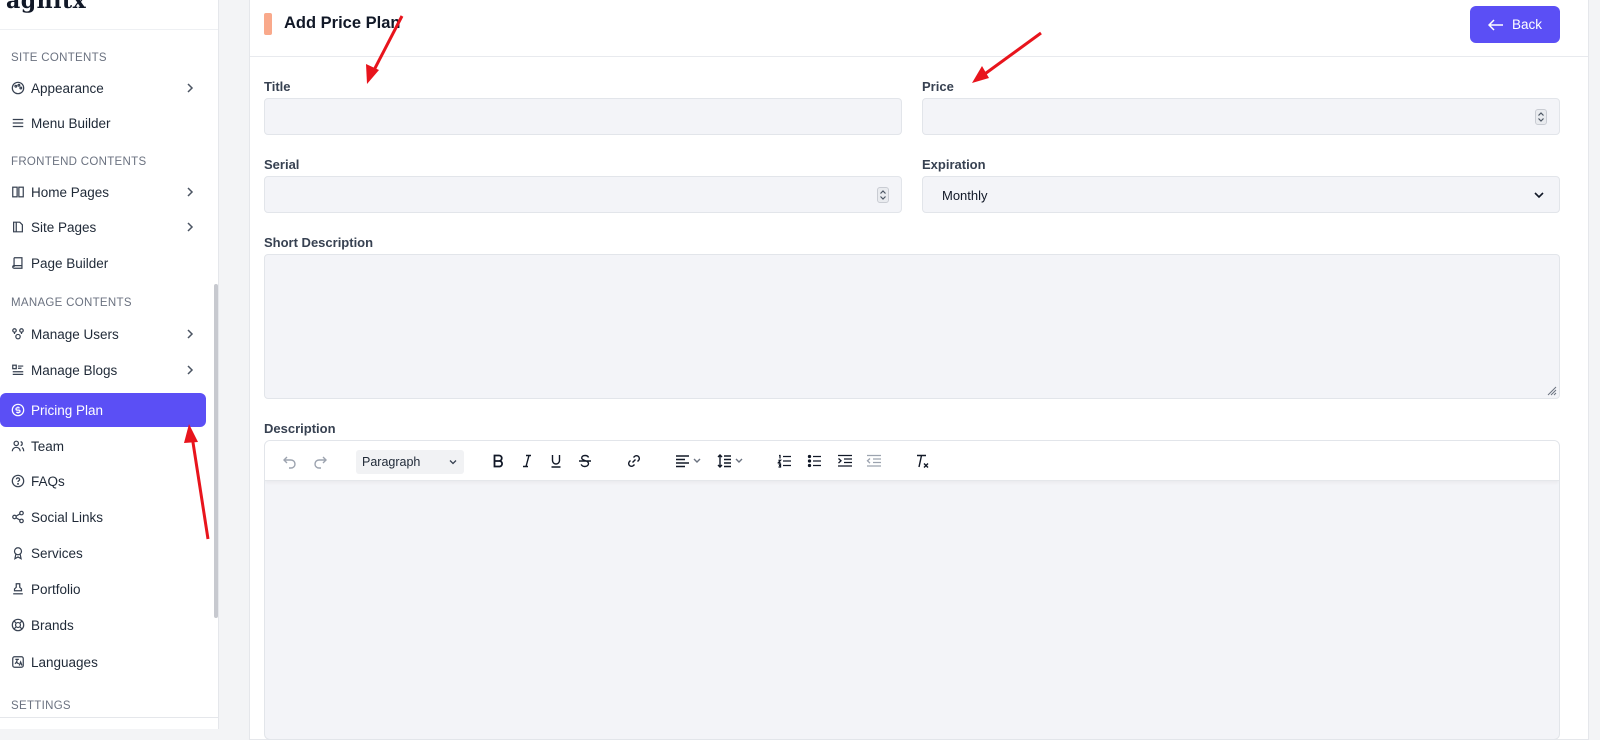  What do you see at coordinates (1241, 194) in the screenshot?
I see `expiration-select: Monthly` at bounding box center [1241, 194].